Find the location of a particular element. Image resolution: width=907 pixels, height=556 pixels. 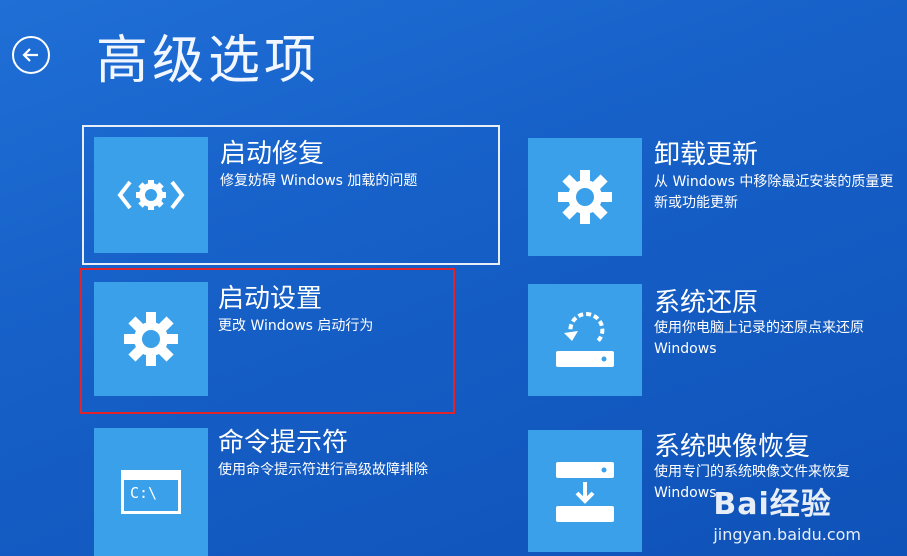

back-button is located at coordinates (31, 55).